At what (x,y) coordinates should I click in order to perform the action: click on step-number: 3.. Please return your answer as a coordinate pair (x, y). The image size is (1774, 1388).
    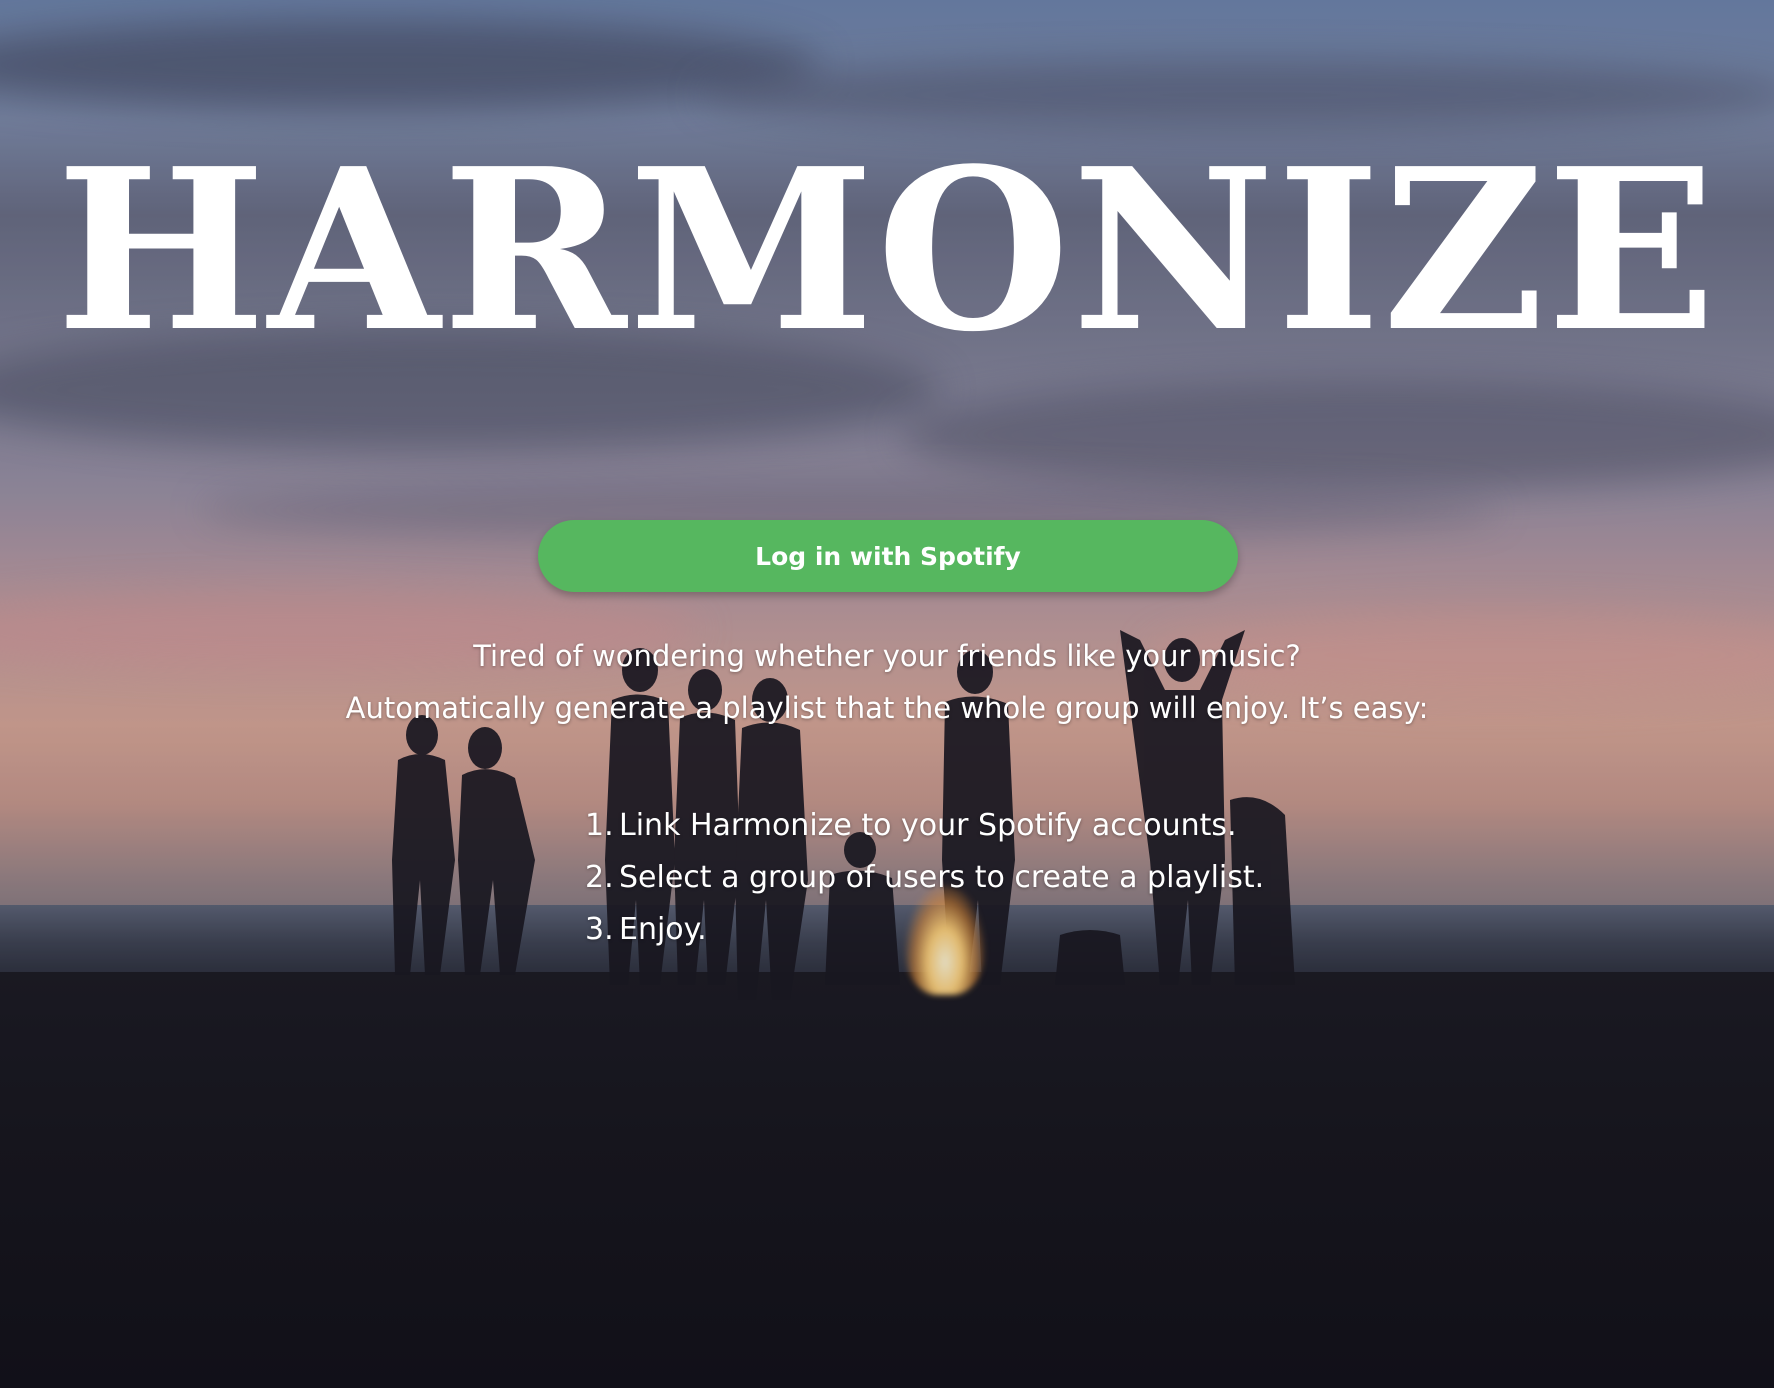
    Looking at the image, I should click on (599, 929).